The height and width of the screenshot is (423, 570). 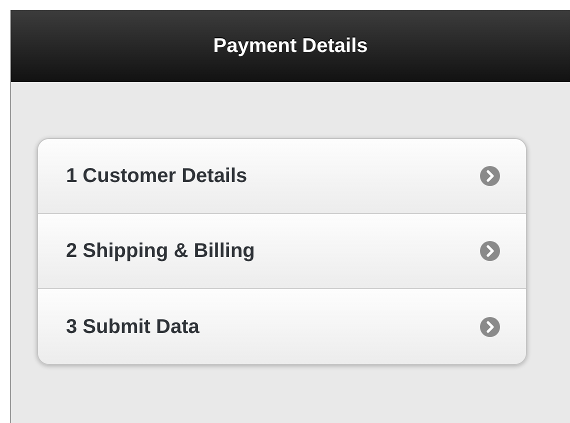 I want to click on page-title: Payment Details, so click(x=290, y=46).